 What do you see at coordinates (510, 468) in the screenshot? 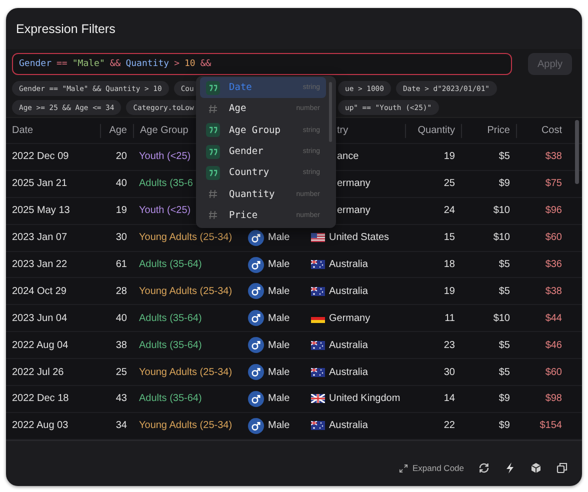
I see `bolt-icon` at bounding box center [510, 468].